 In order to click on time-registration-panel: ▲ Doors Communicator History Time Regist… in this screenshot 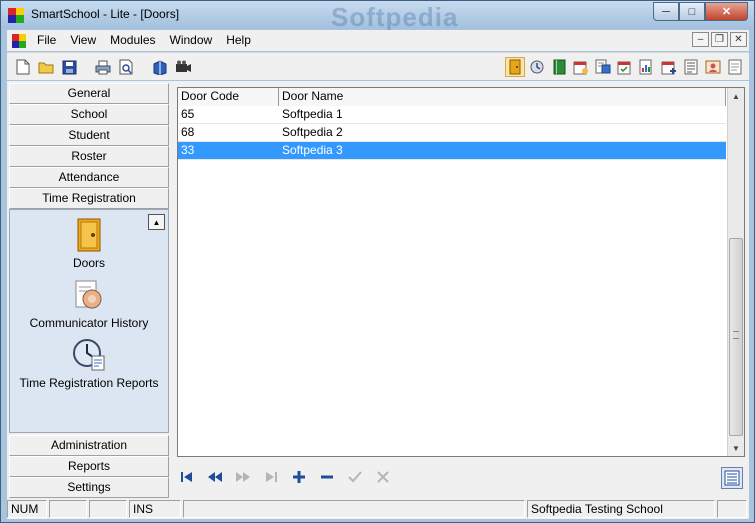, I will do `click(89, 321)`.